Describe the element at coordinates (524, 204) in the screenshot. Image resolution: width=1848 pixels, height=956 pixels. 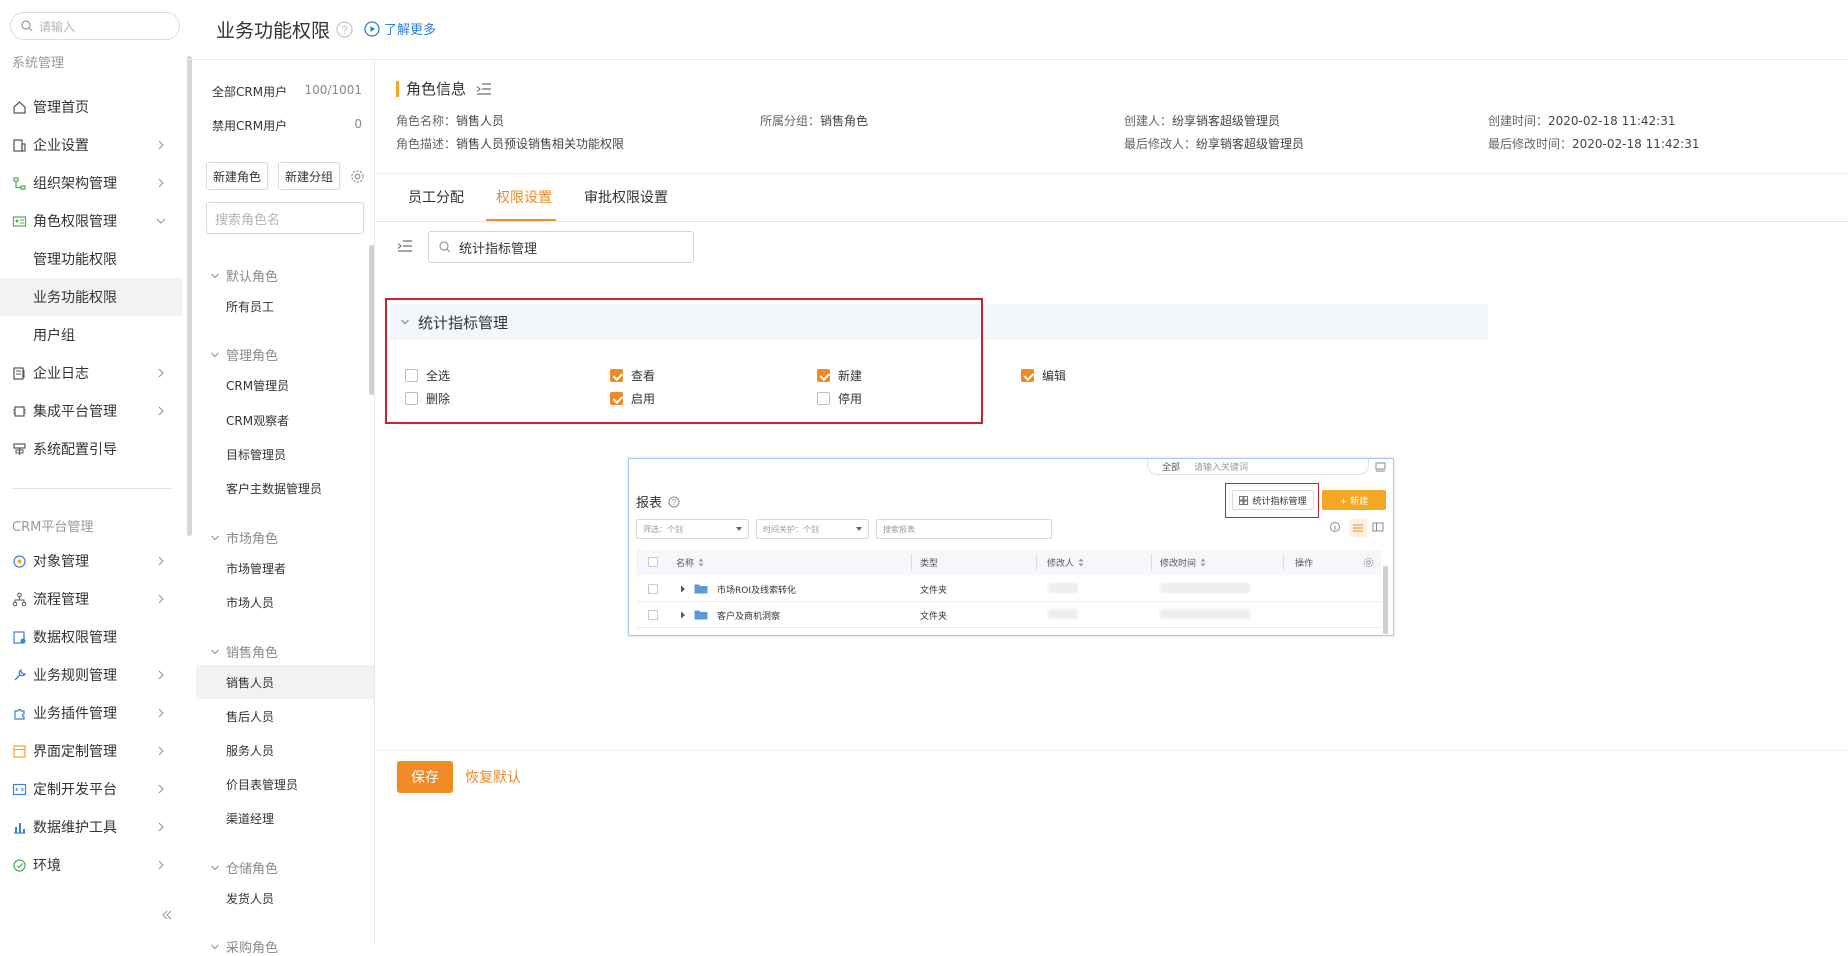
I see `tab-permission-settings: 权限设置` at that location.